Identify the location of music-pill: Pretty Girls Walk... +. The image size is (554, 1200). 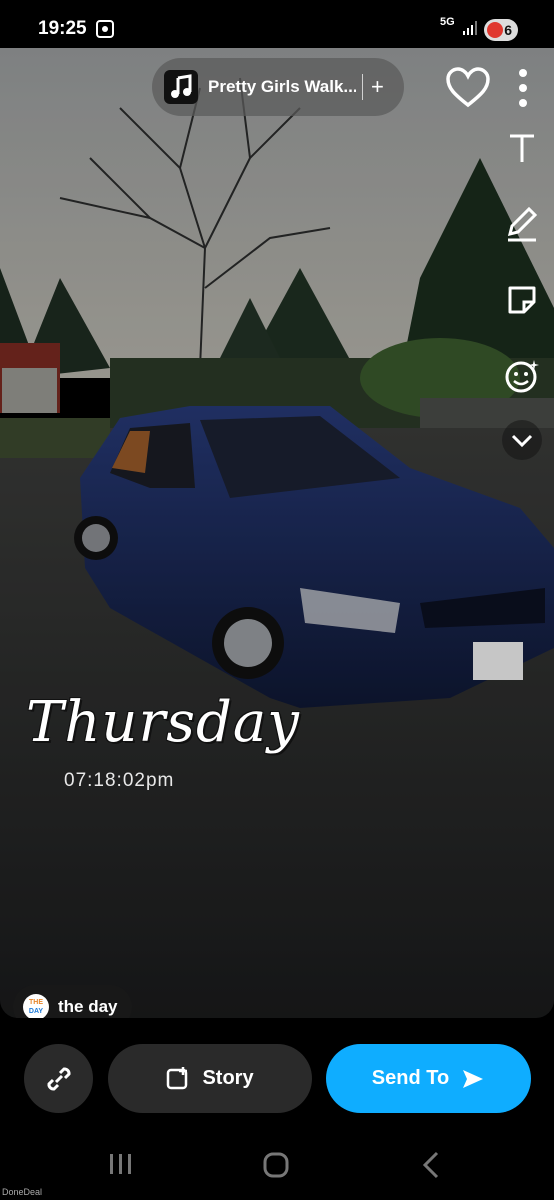
(278, 87).